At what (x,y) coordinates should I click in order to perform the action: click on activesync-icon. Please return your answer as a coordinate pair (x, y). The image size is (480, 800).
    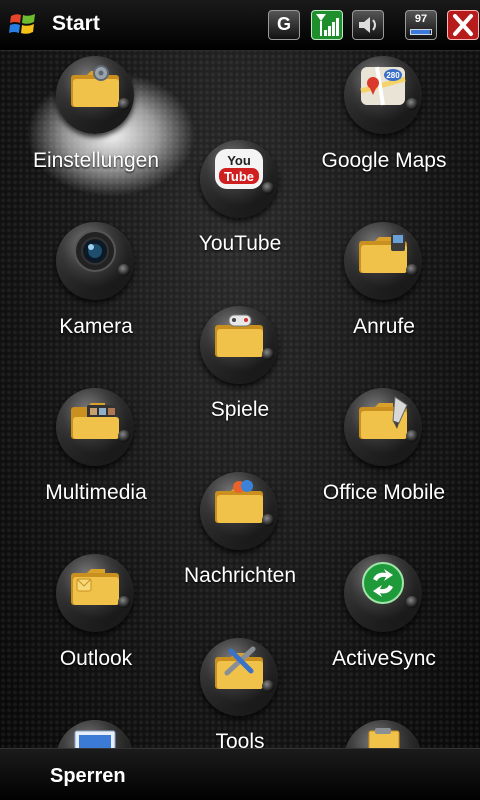
    Looking at the image, I should click on (383, 583).